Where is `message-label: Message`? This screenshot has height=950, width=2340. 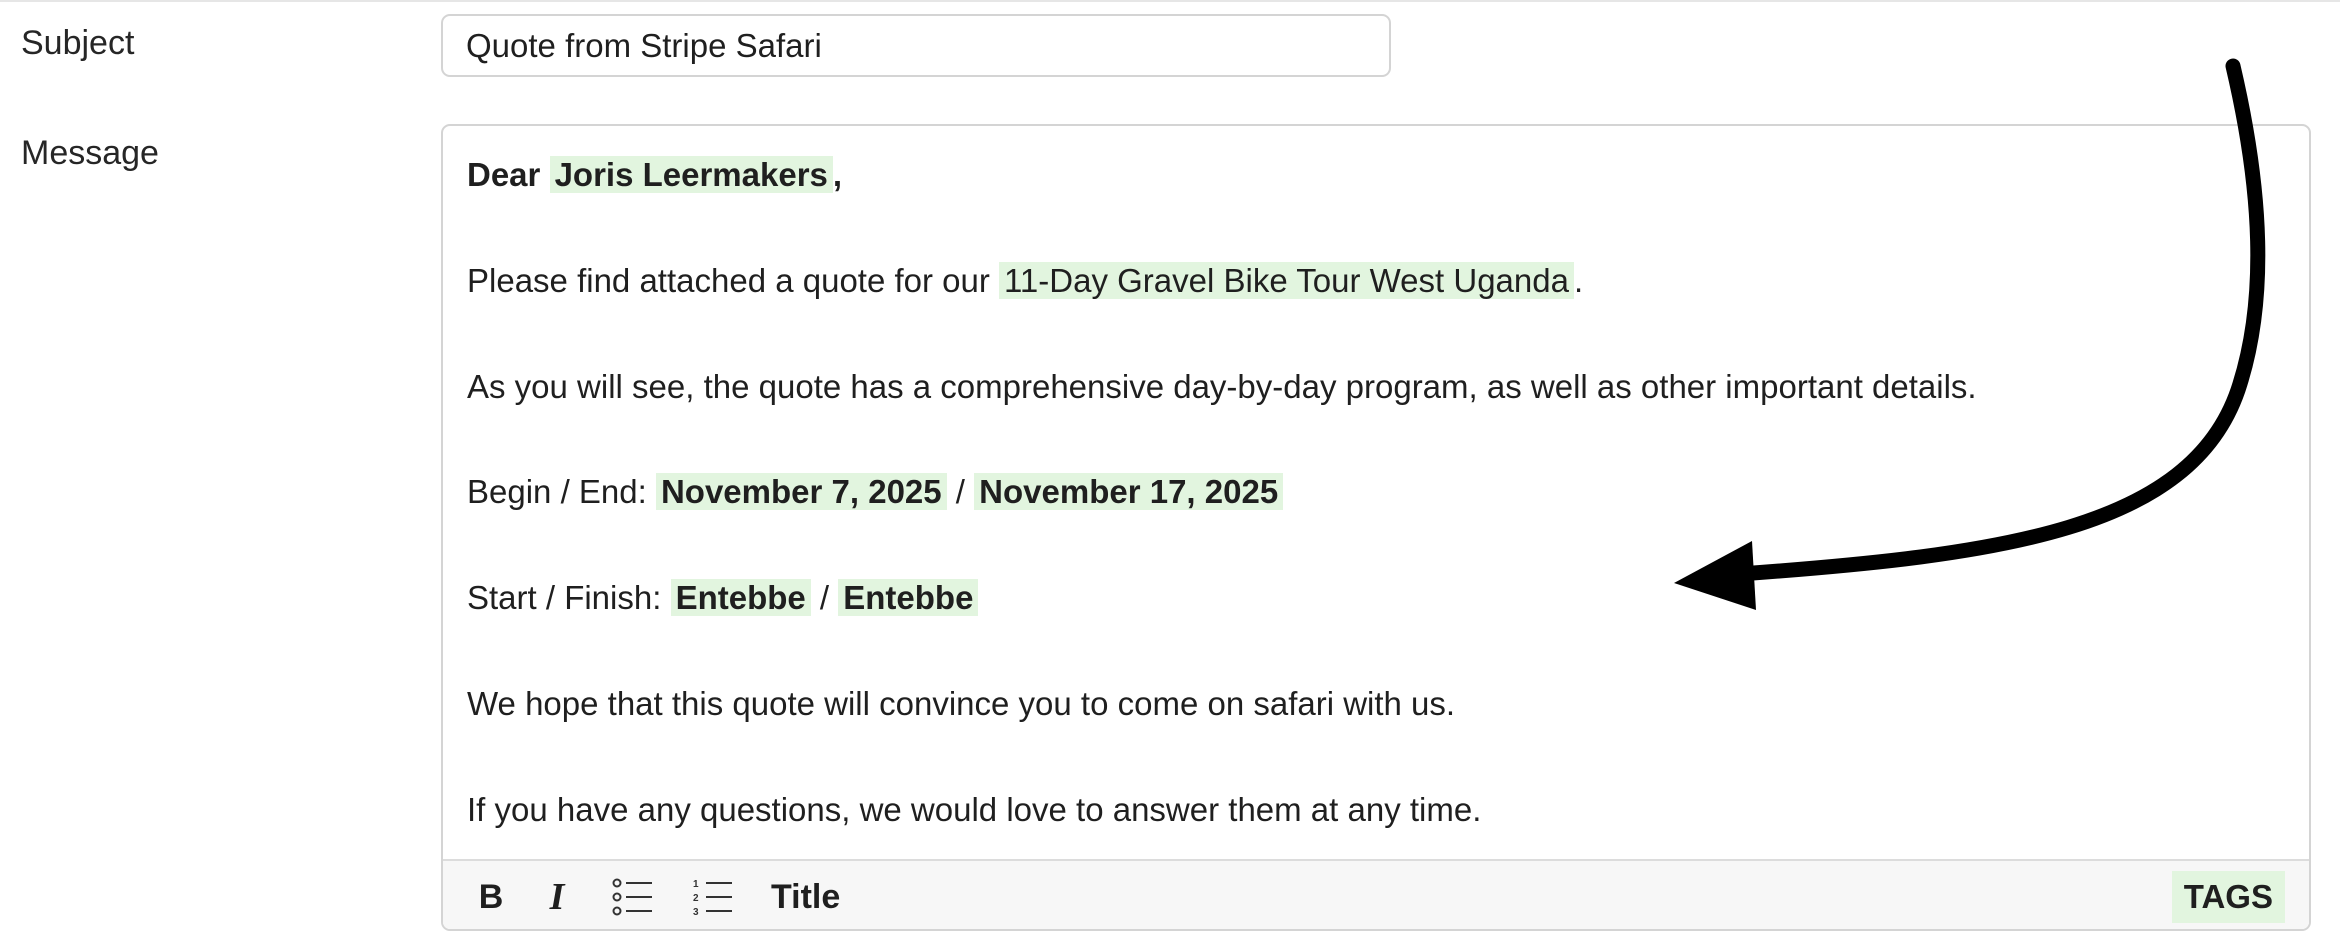 message-label: Message is located at coordinates (90, 153).